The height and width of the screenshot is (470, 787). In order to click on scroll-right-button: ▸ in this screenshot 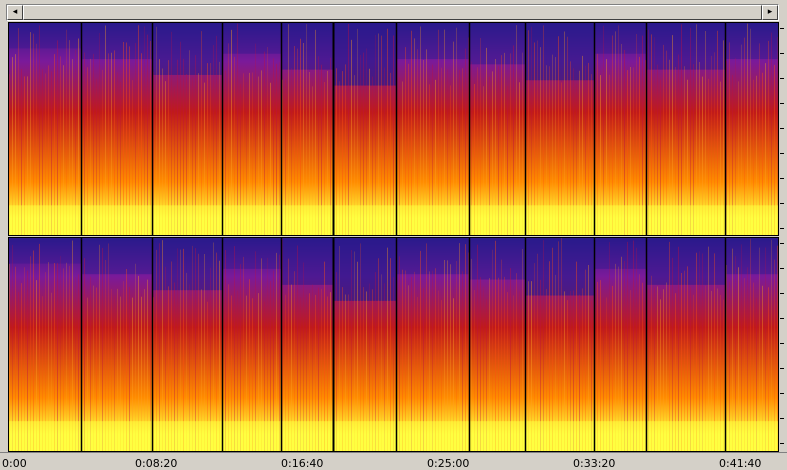, I will do `click(770, 12)`.